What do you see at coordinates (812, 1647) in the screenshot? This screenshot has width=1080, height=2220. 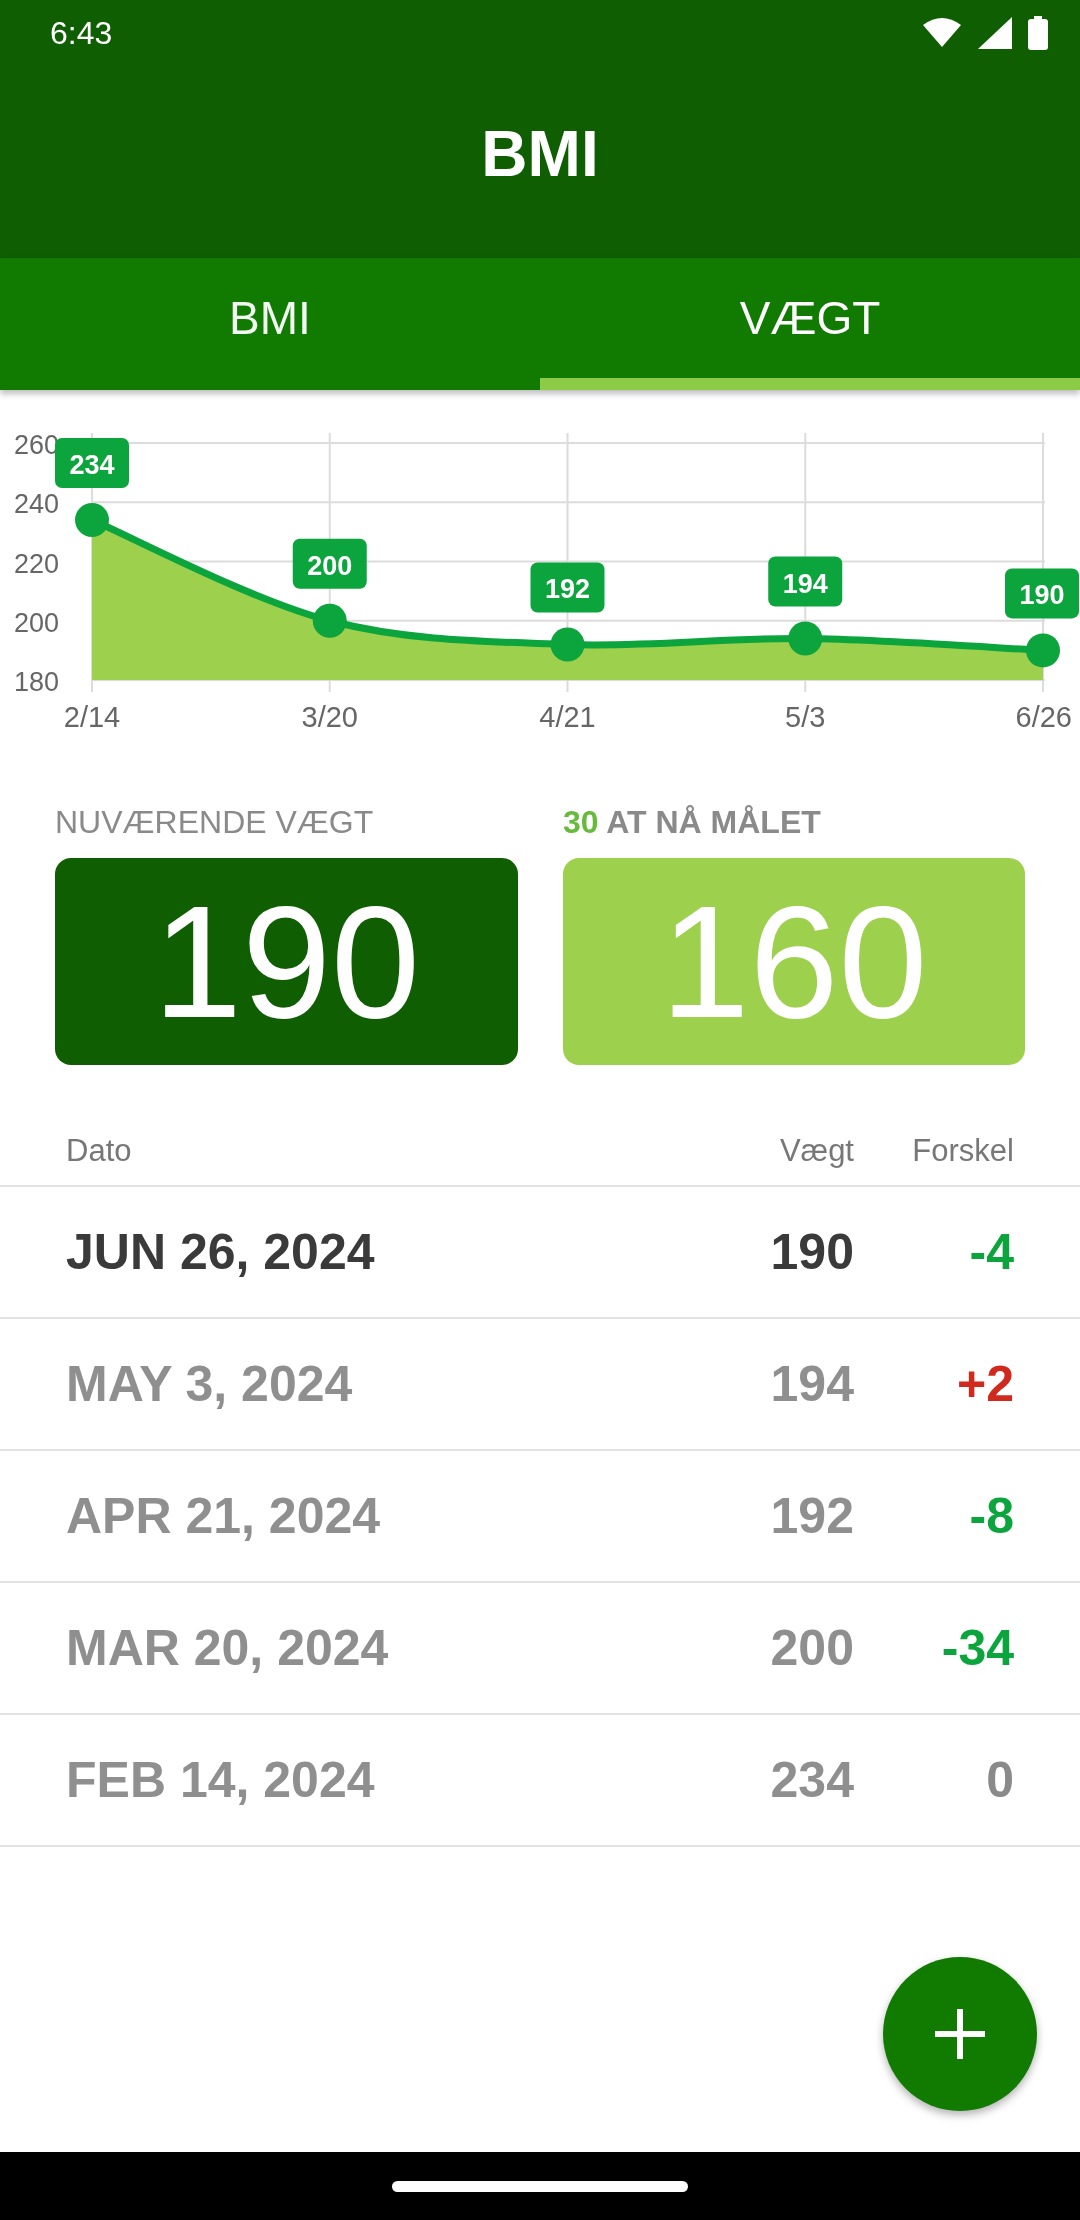 I see `weight-cell: 200` at bounding box center [812, 1647].